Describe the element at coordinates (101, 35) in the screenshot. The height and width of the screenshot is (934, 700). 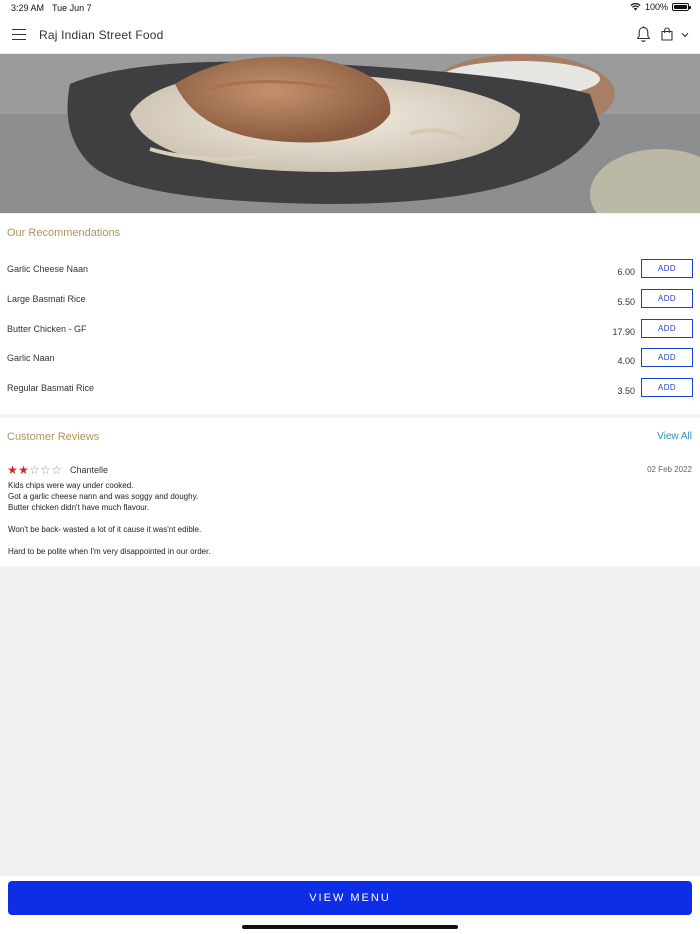
I see `restaurant-title: Raj Indian Street Food` at that location.